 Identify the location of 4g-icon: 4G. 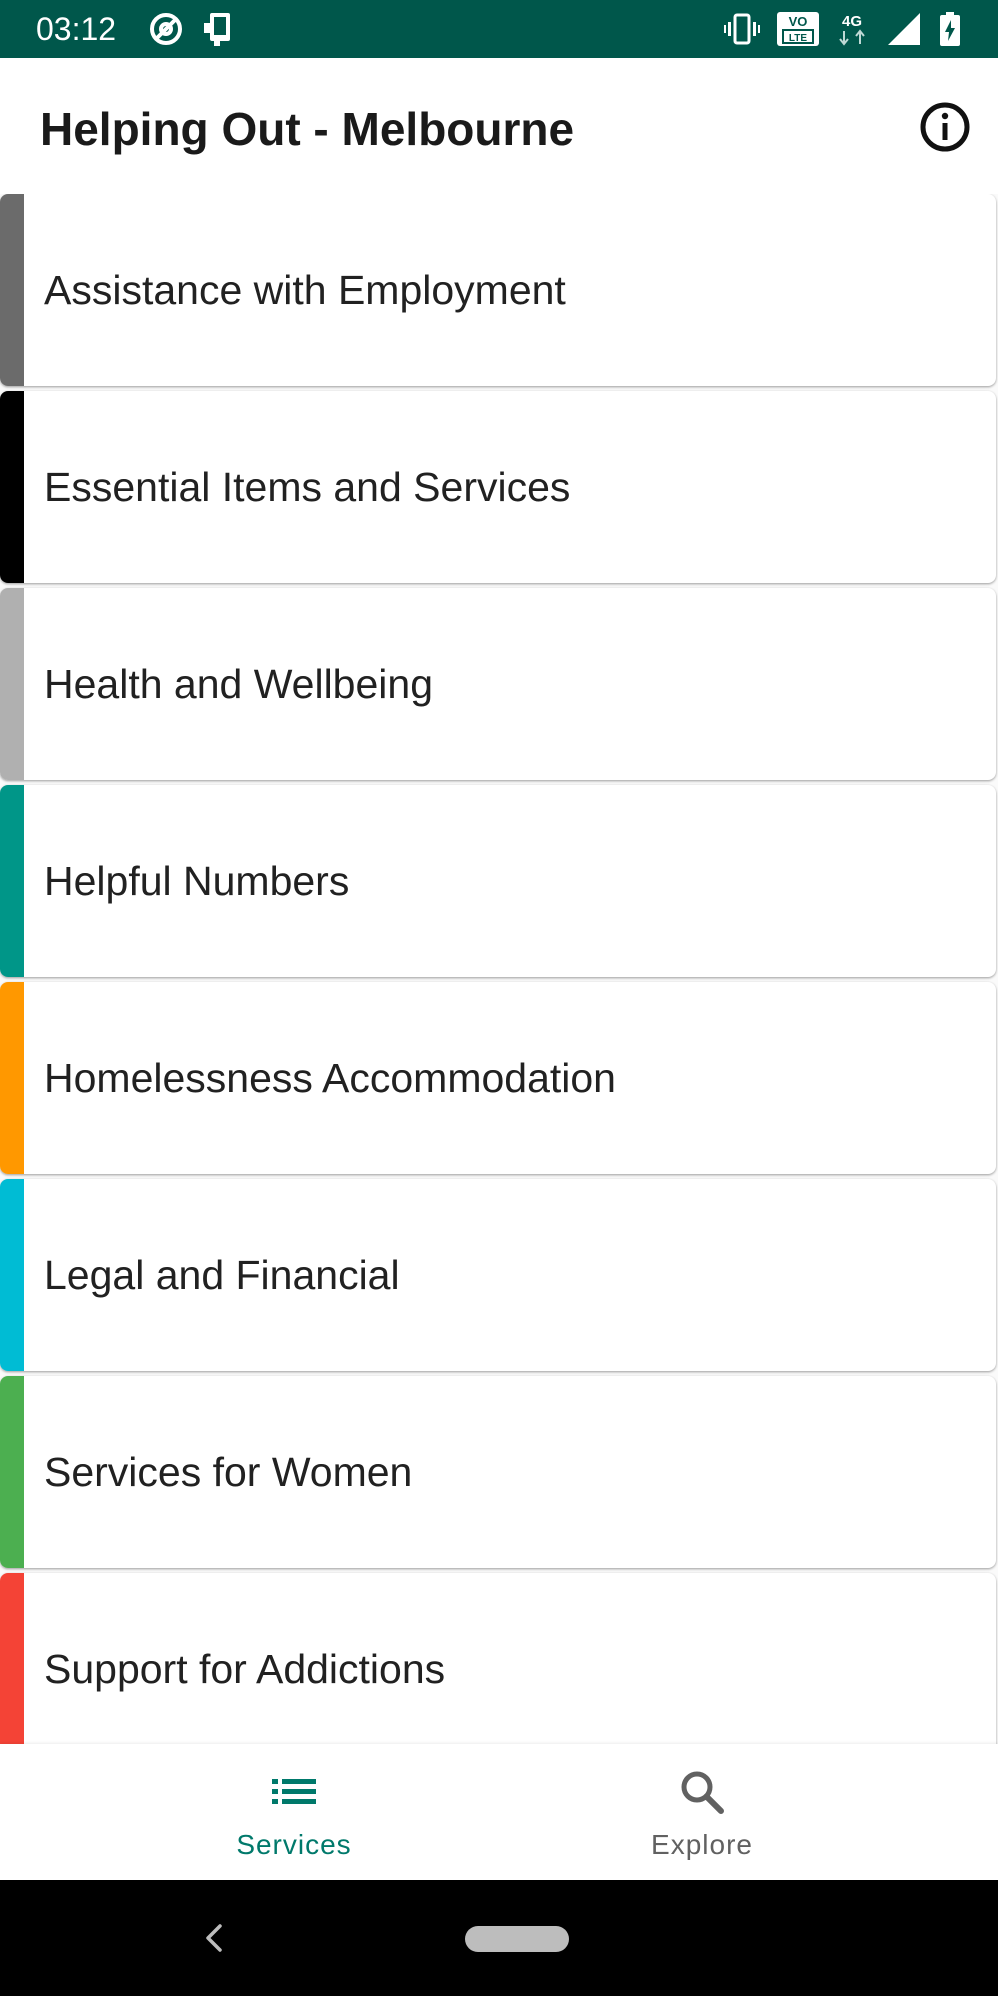
(852, 29).